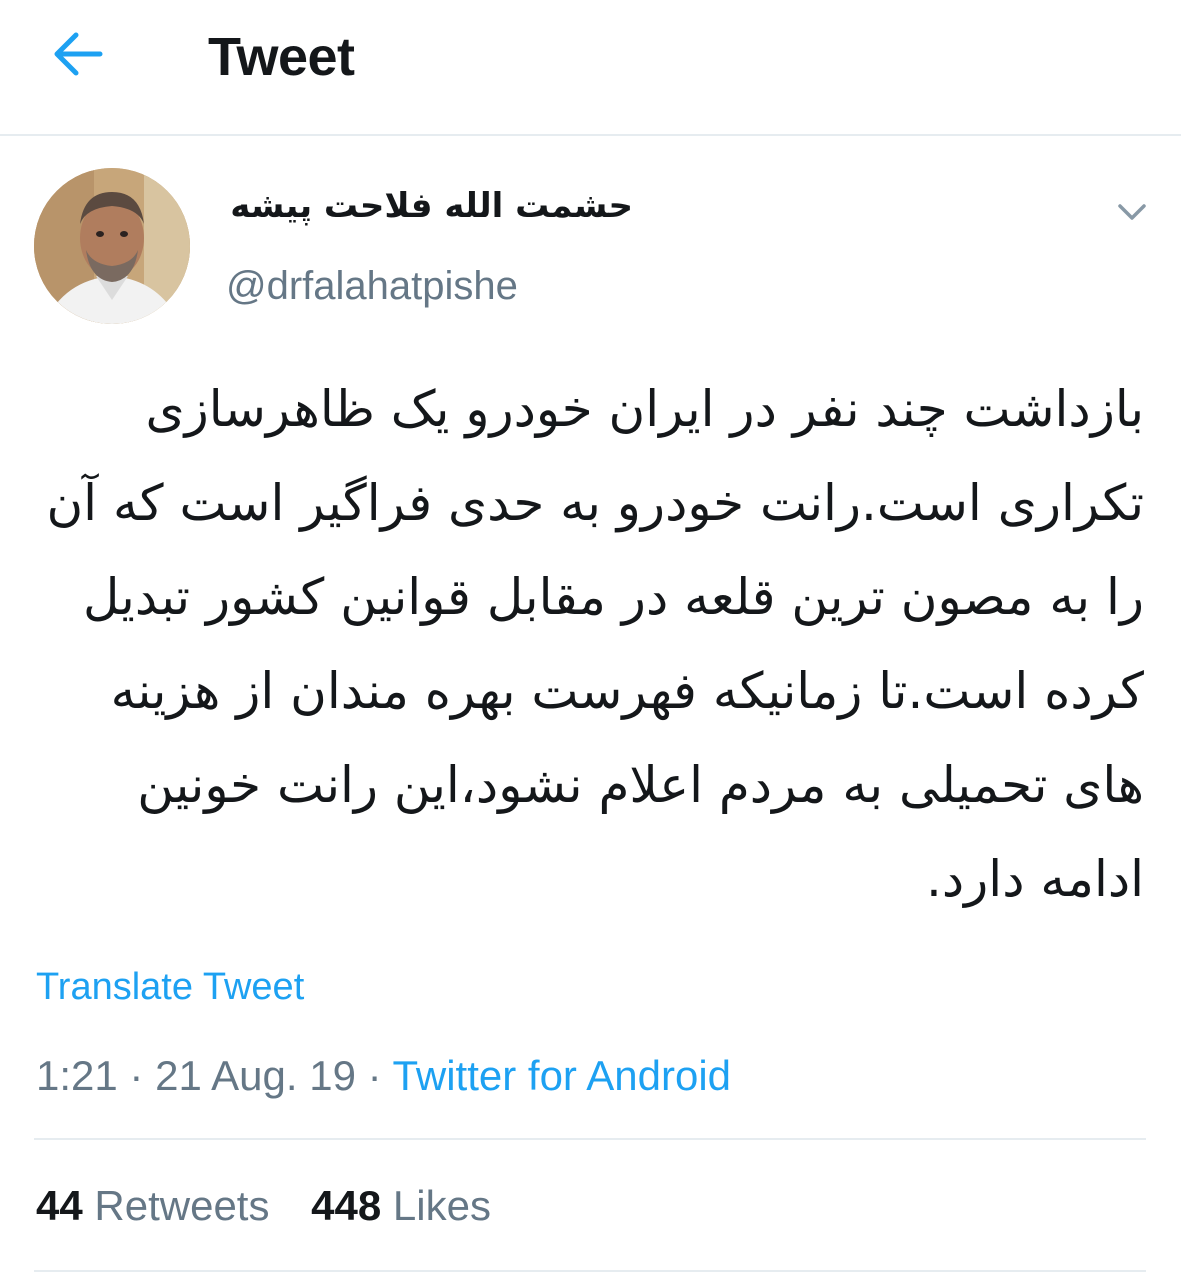 This screenshot has height=1280, width=1181. Describe the element at coordinates (170, 987) in the screenshot. I see `translate-tweet-link: Translate Tweet` at that location.